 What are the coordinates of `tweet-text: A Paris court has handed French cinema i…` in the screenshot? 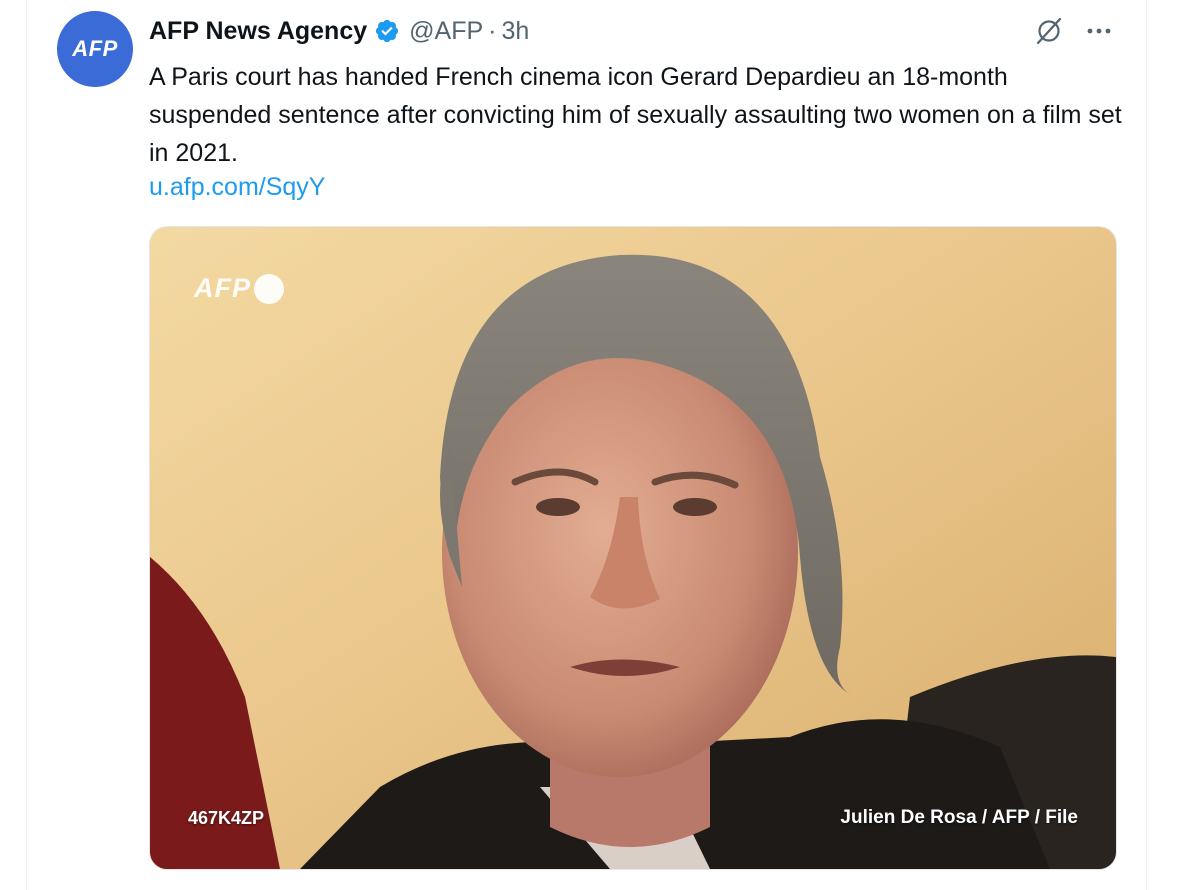 It's located at (635, 115).